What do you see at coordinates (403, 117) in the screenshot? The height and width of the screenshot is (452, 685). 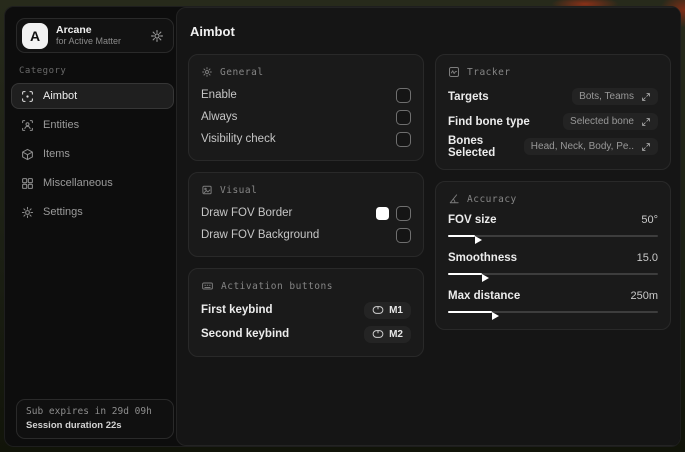 I see `always-checkbox` at bounding box center [403, 117].